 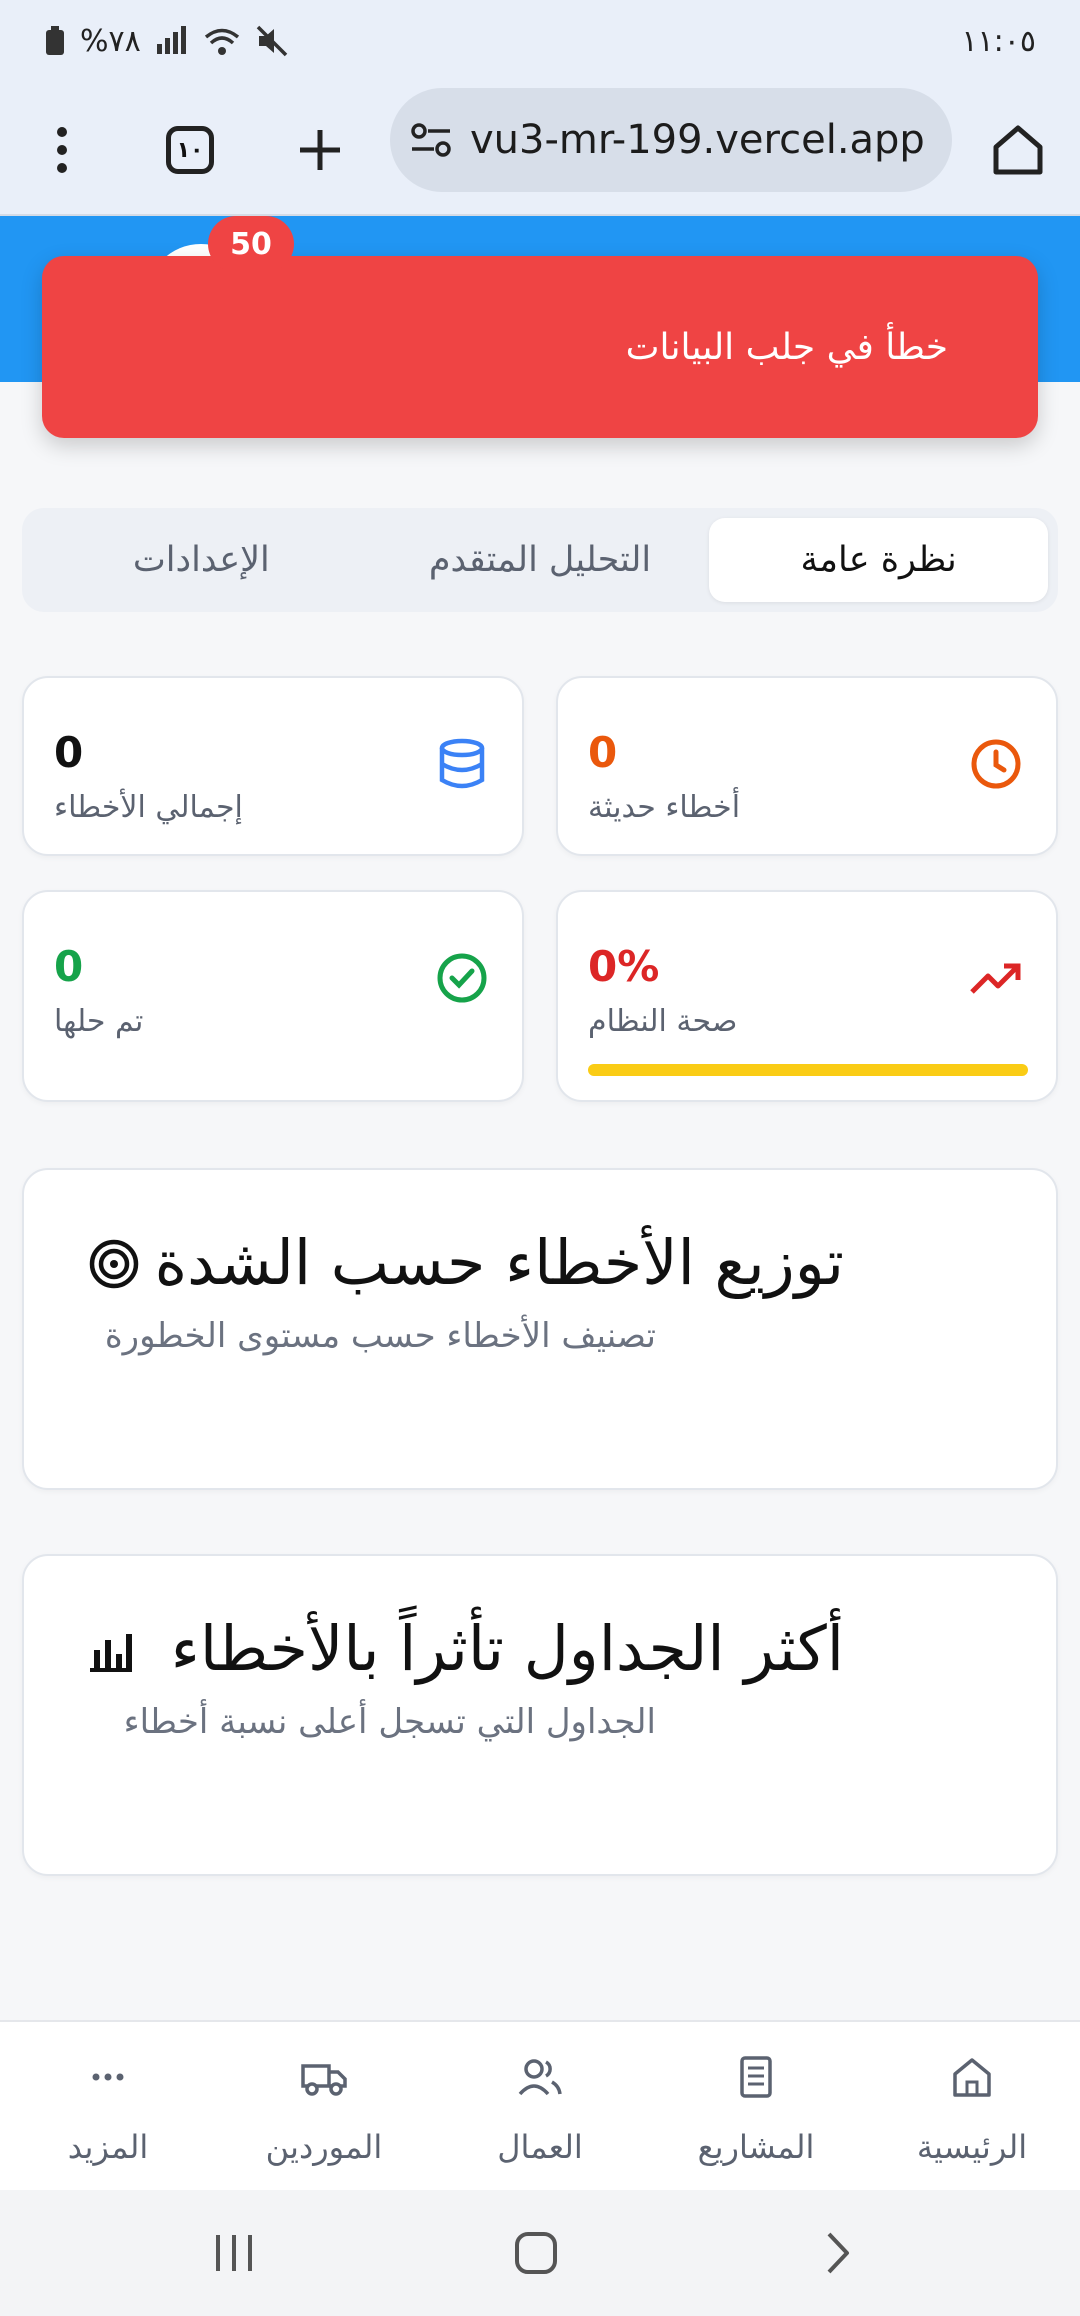 What do you see at coordinates (273, 766) in the screenshot?
I see `total-errors-card: 0 إجمالي الأخطاء` at bounding box center [273, 766].